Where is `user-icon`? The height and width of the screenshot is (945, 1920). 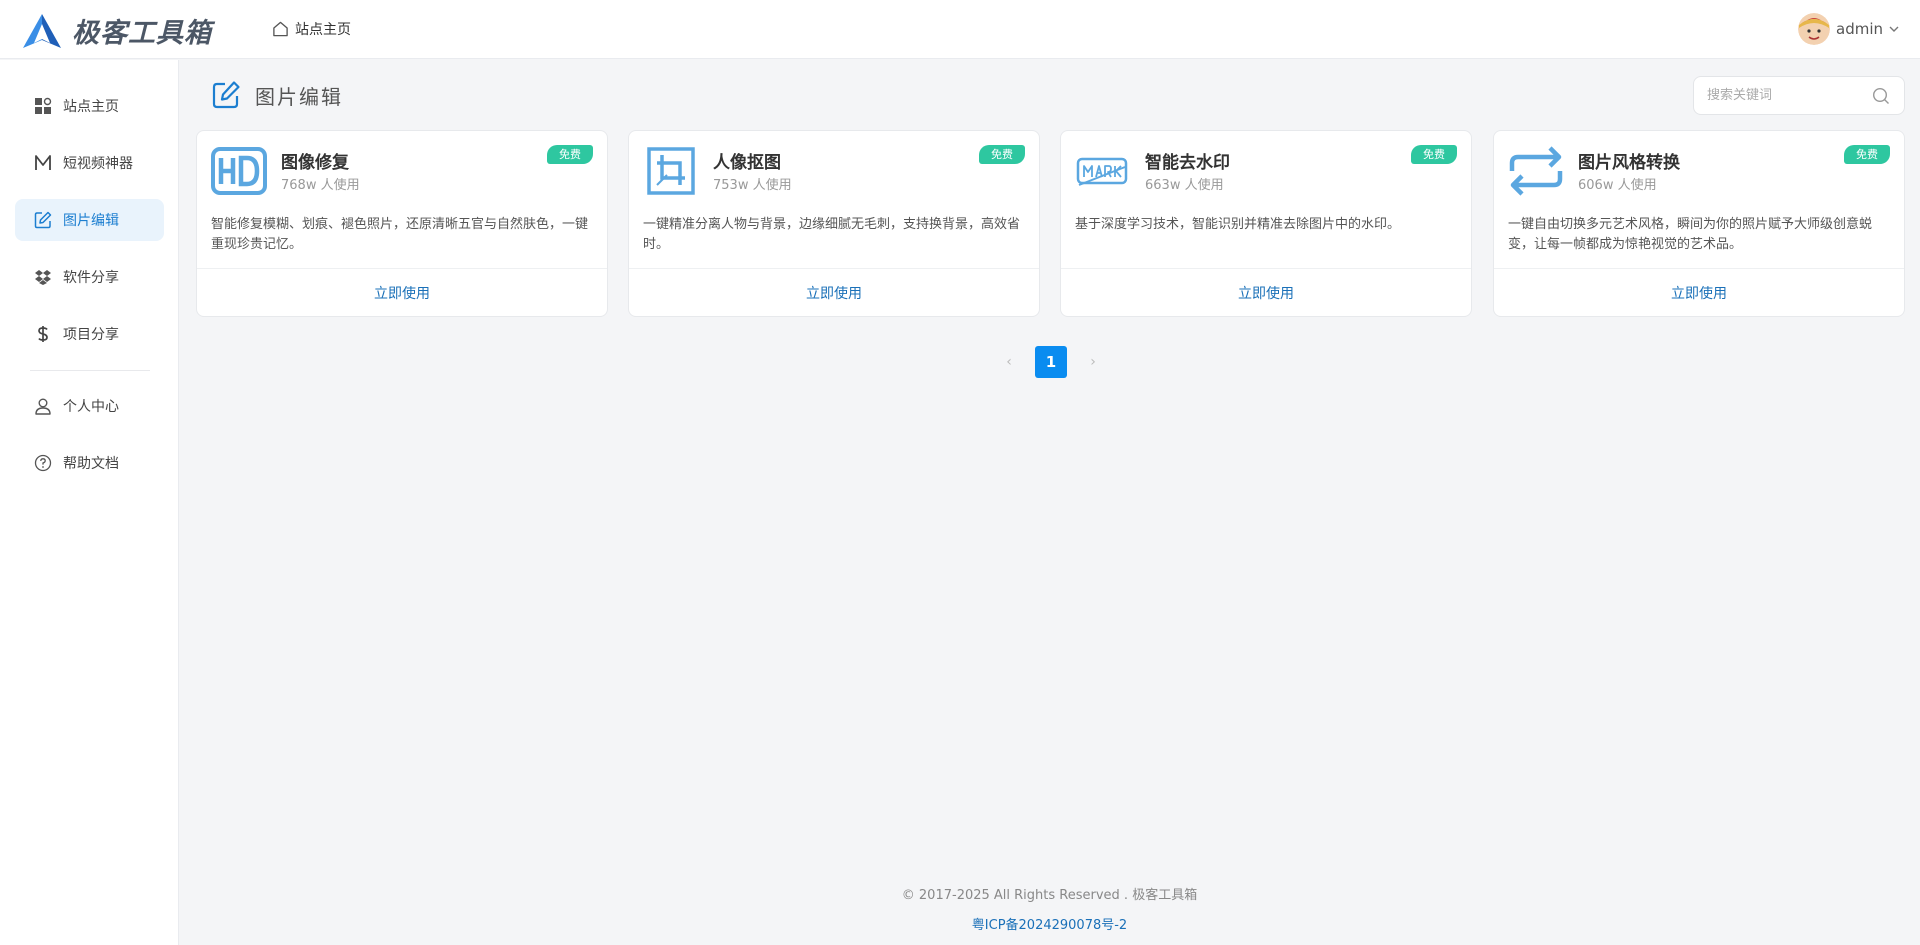
user-icon is located at coordinates (43, 406).